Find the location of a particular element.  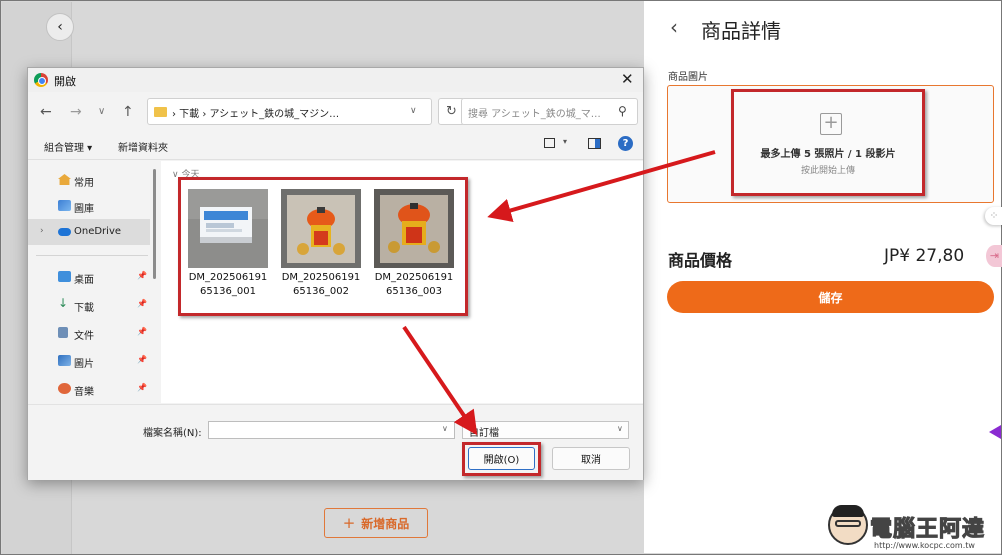

sidebar-divider is located at coordinates (92, 255).